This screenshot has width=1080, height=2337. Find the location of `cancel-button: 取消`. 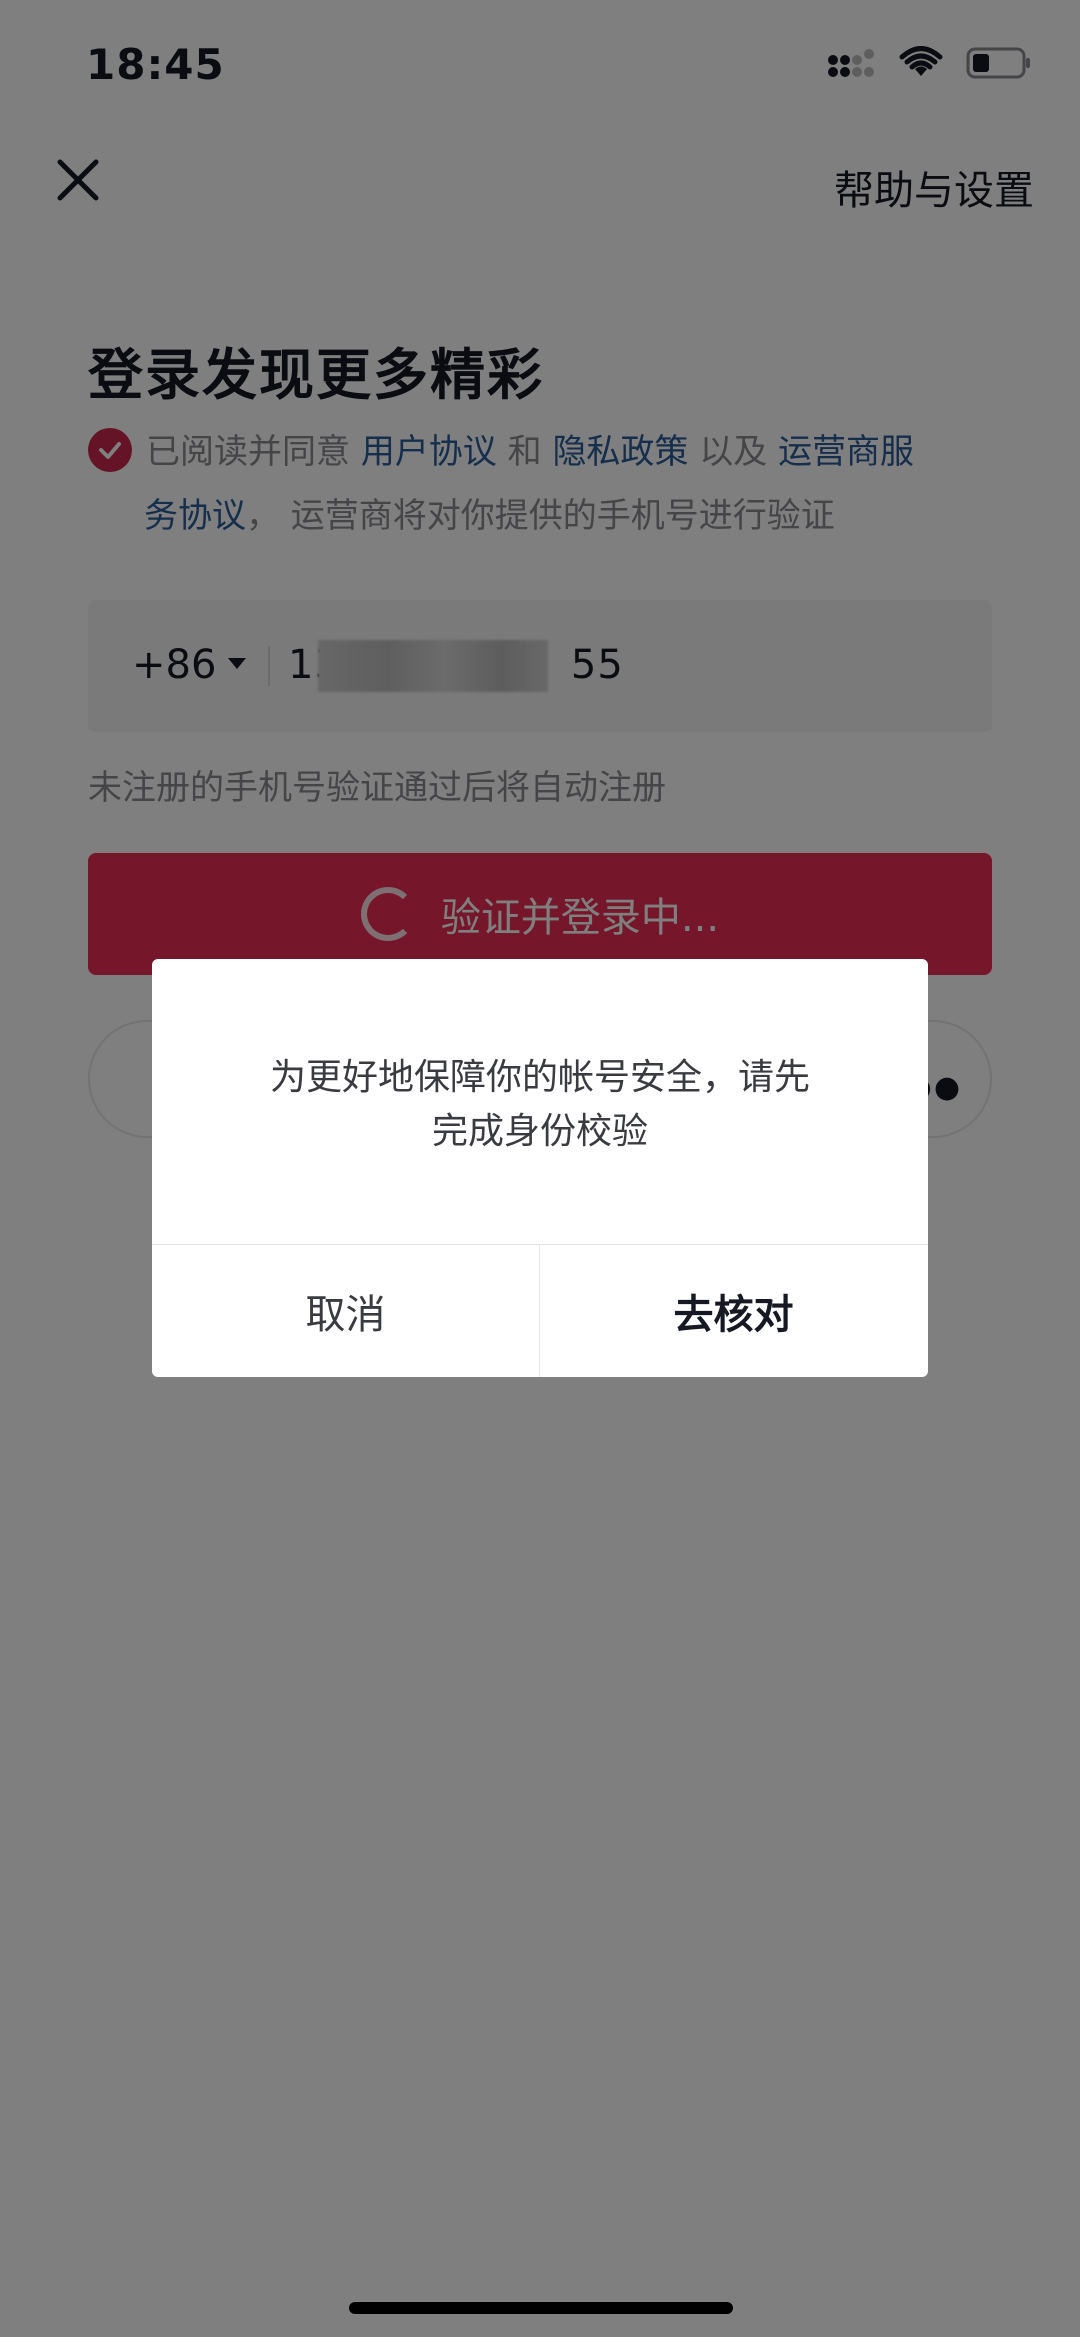

cancel-button: 取消 is located at coordinates (345, 1311).